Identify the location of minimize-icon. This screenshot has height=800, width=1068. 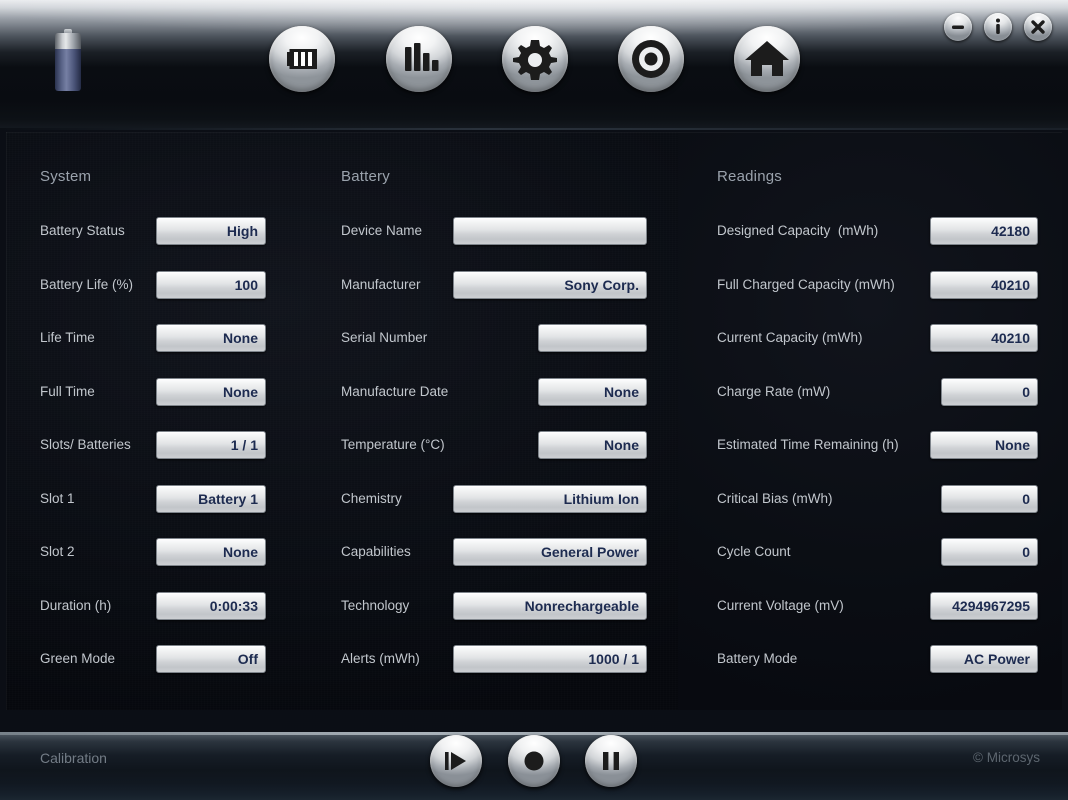
(958, 27).